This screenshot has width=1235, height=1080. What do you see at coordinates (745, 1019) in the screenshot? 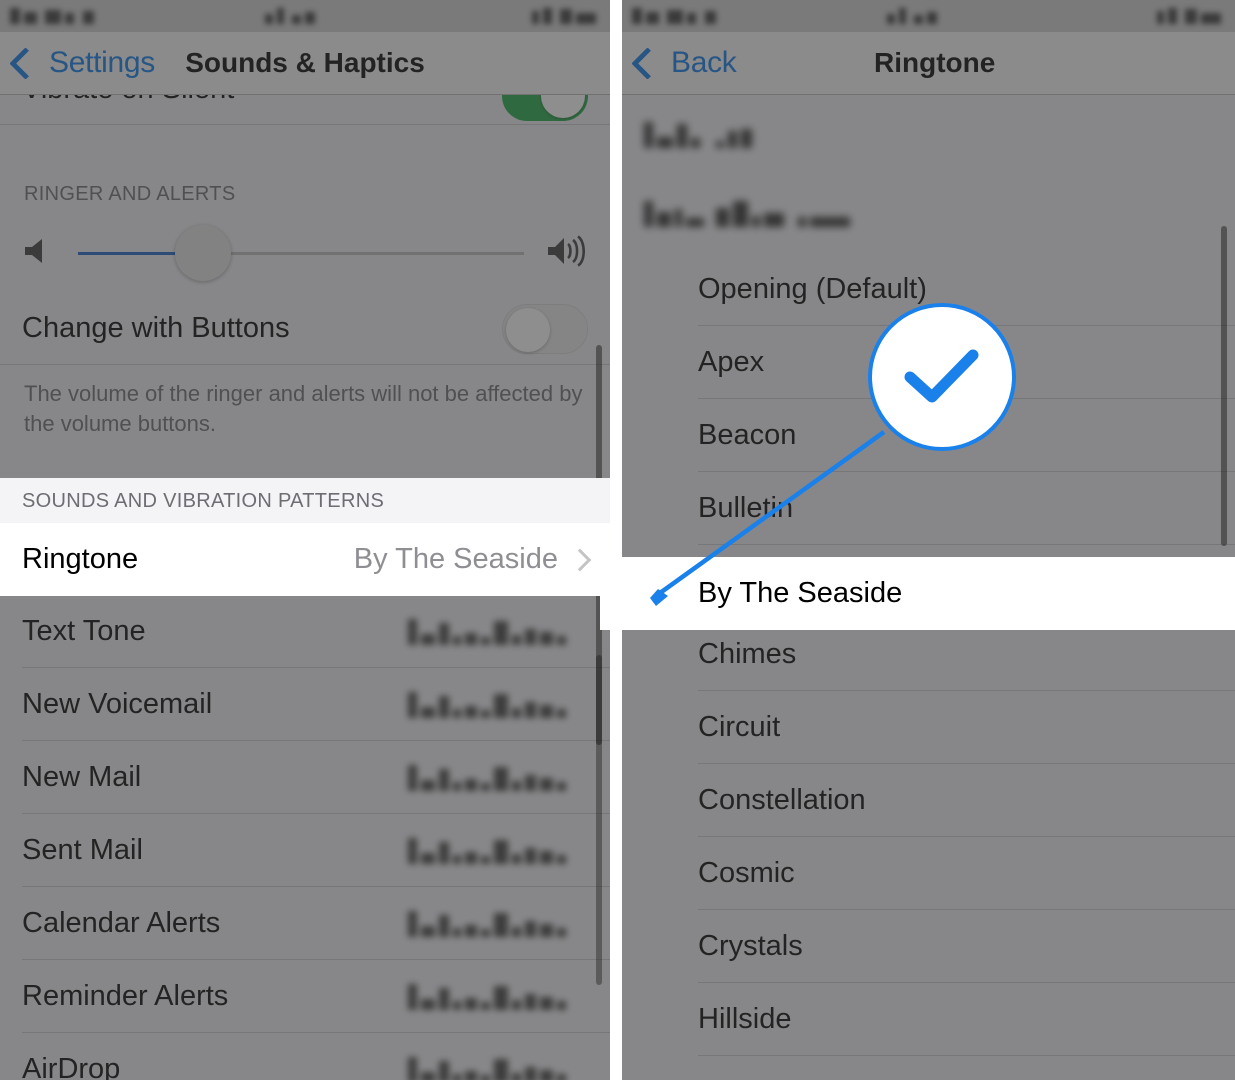
I see `ringtone-label: Hillside` at bounding box center [745, 1019].